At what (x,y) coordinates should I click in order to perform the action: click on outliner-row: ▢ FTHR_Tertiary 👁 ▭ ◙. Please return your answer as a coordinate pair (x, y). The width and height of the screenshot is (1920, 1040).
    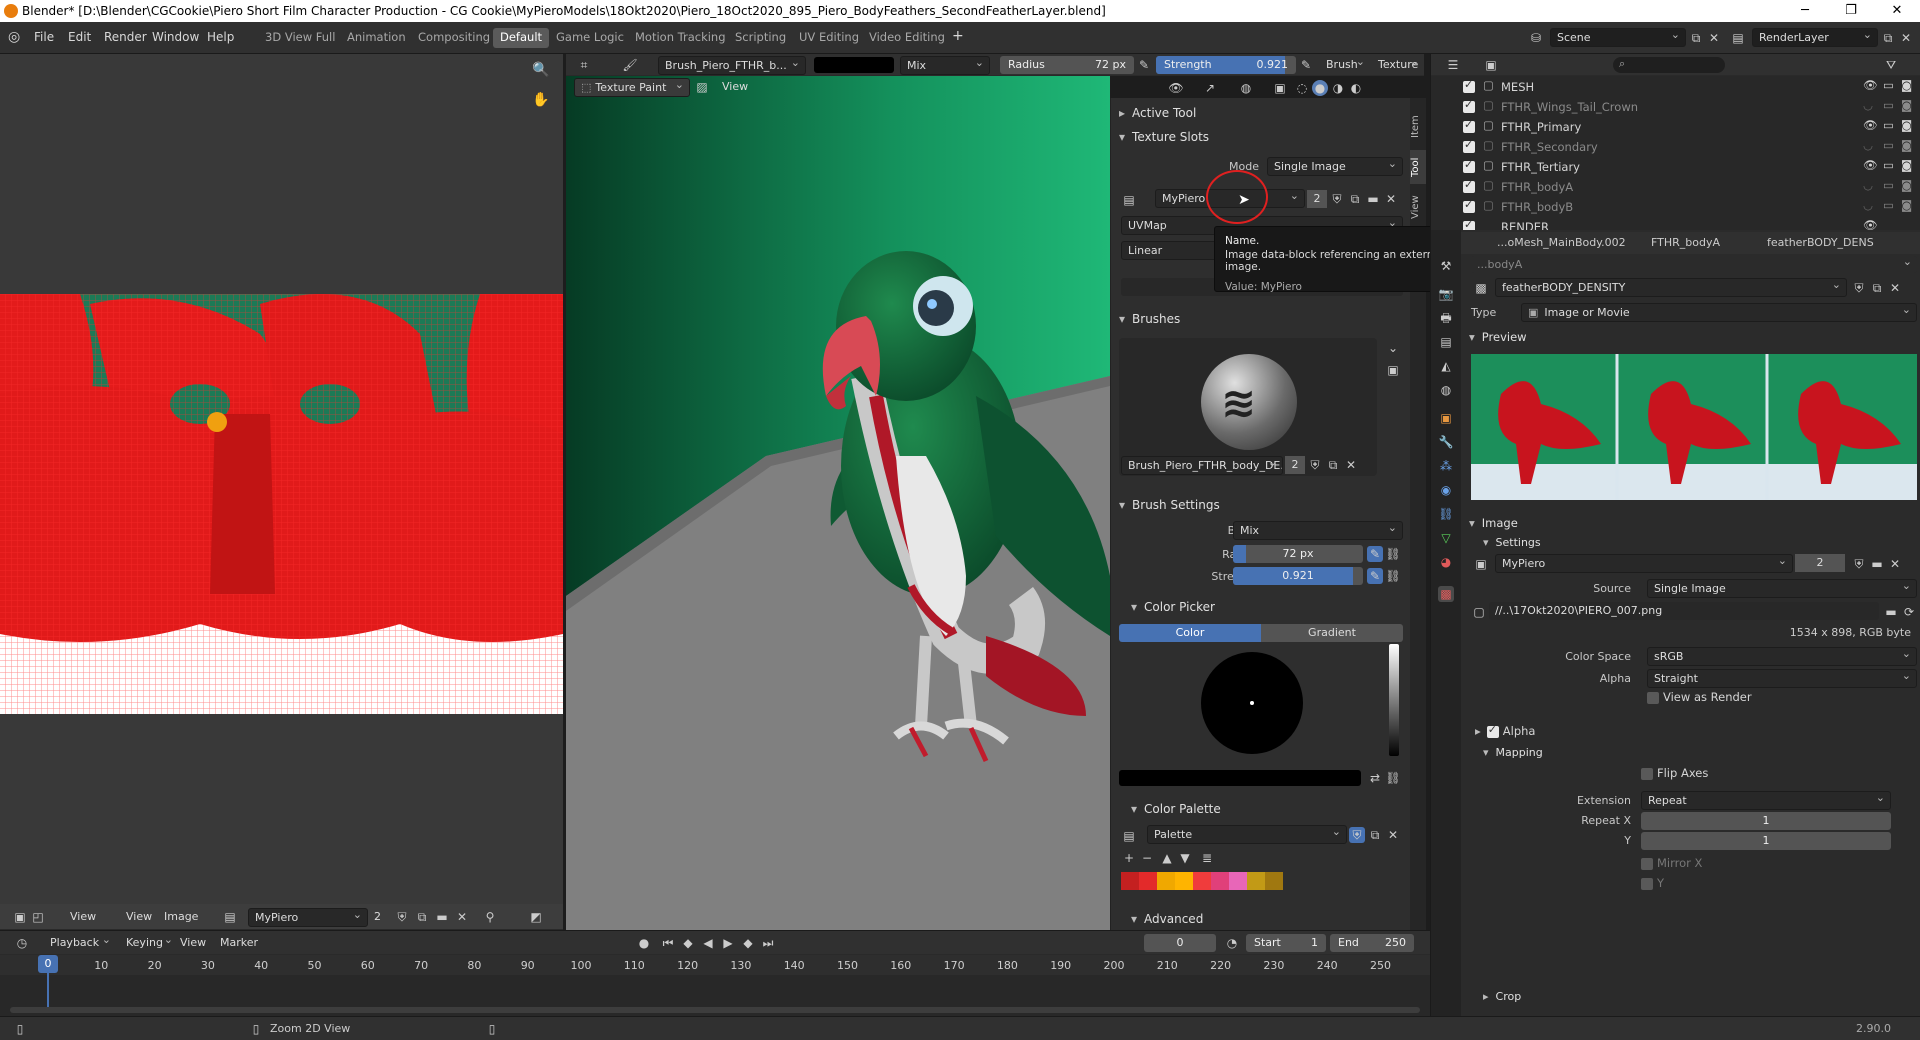
    Looking at the image, I should click on (1675, 166).